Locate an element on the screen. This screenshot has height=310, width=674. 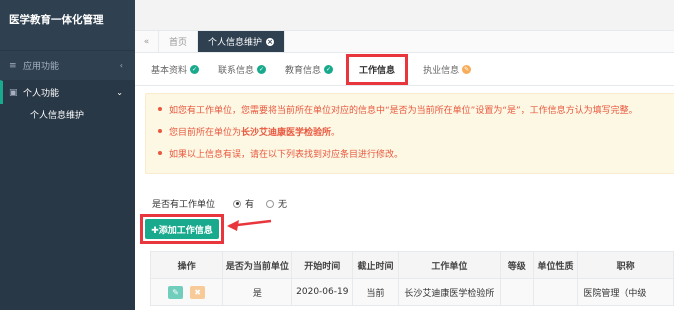
tab-label: 首页 is located at coordinates (178, 43).